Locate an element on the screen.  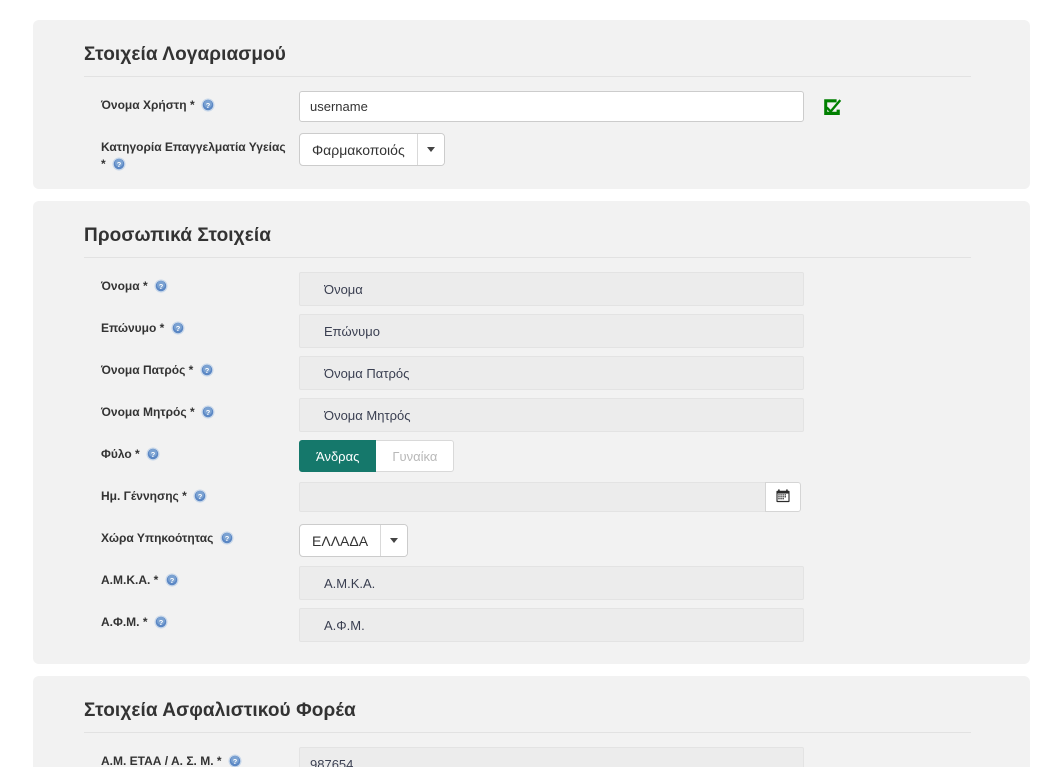
label-amka: Α.Μ.Κ.Α. * ? is located at coordinates (175, 577).